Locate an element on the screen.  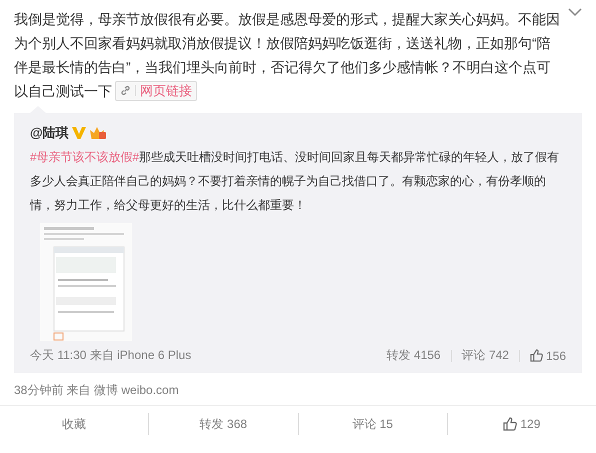
post-time: 今天 11:30 来自 iPhone 6 Plus is located at coordinates (111, 355).